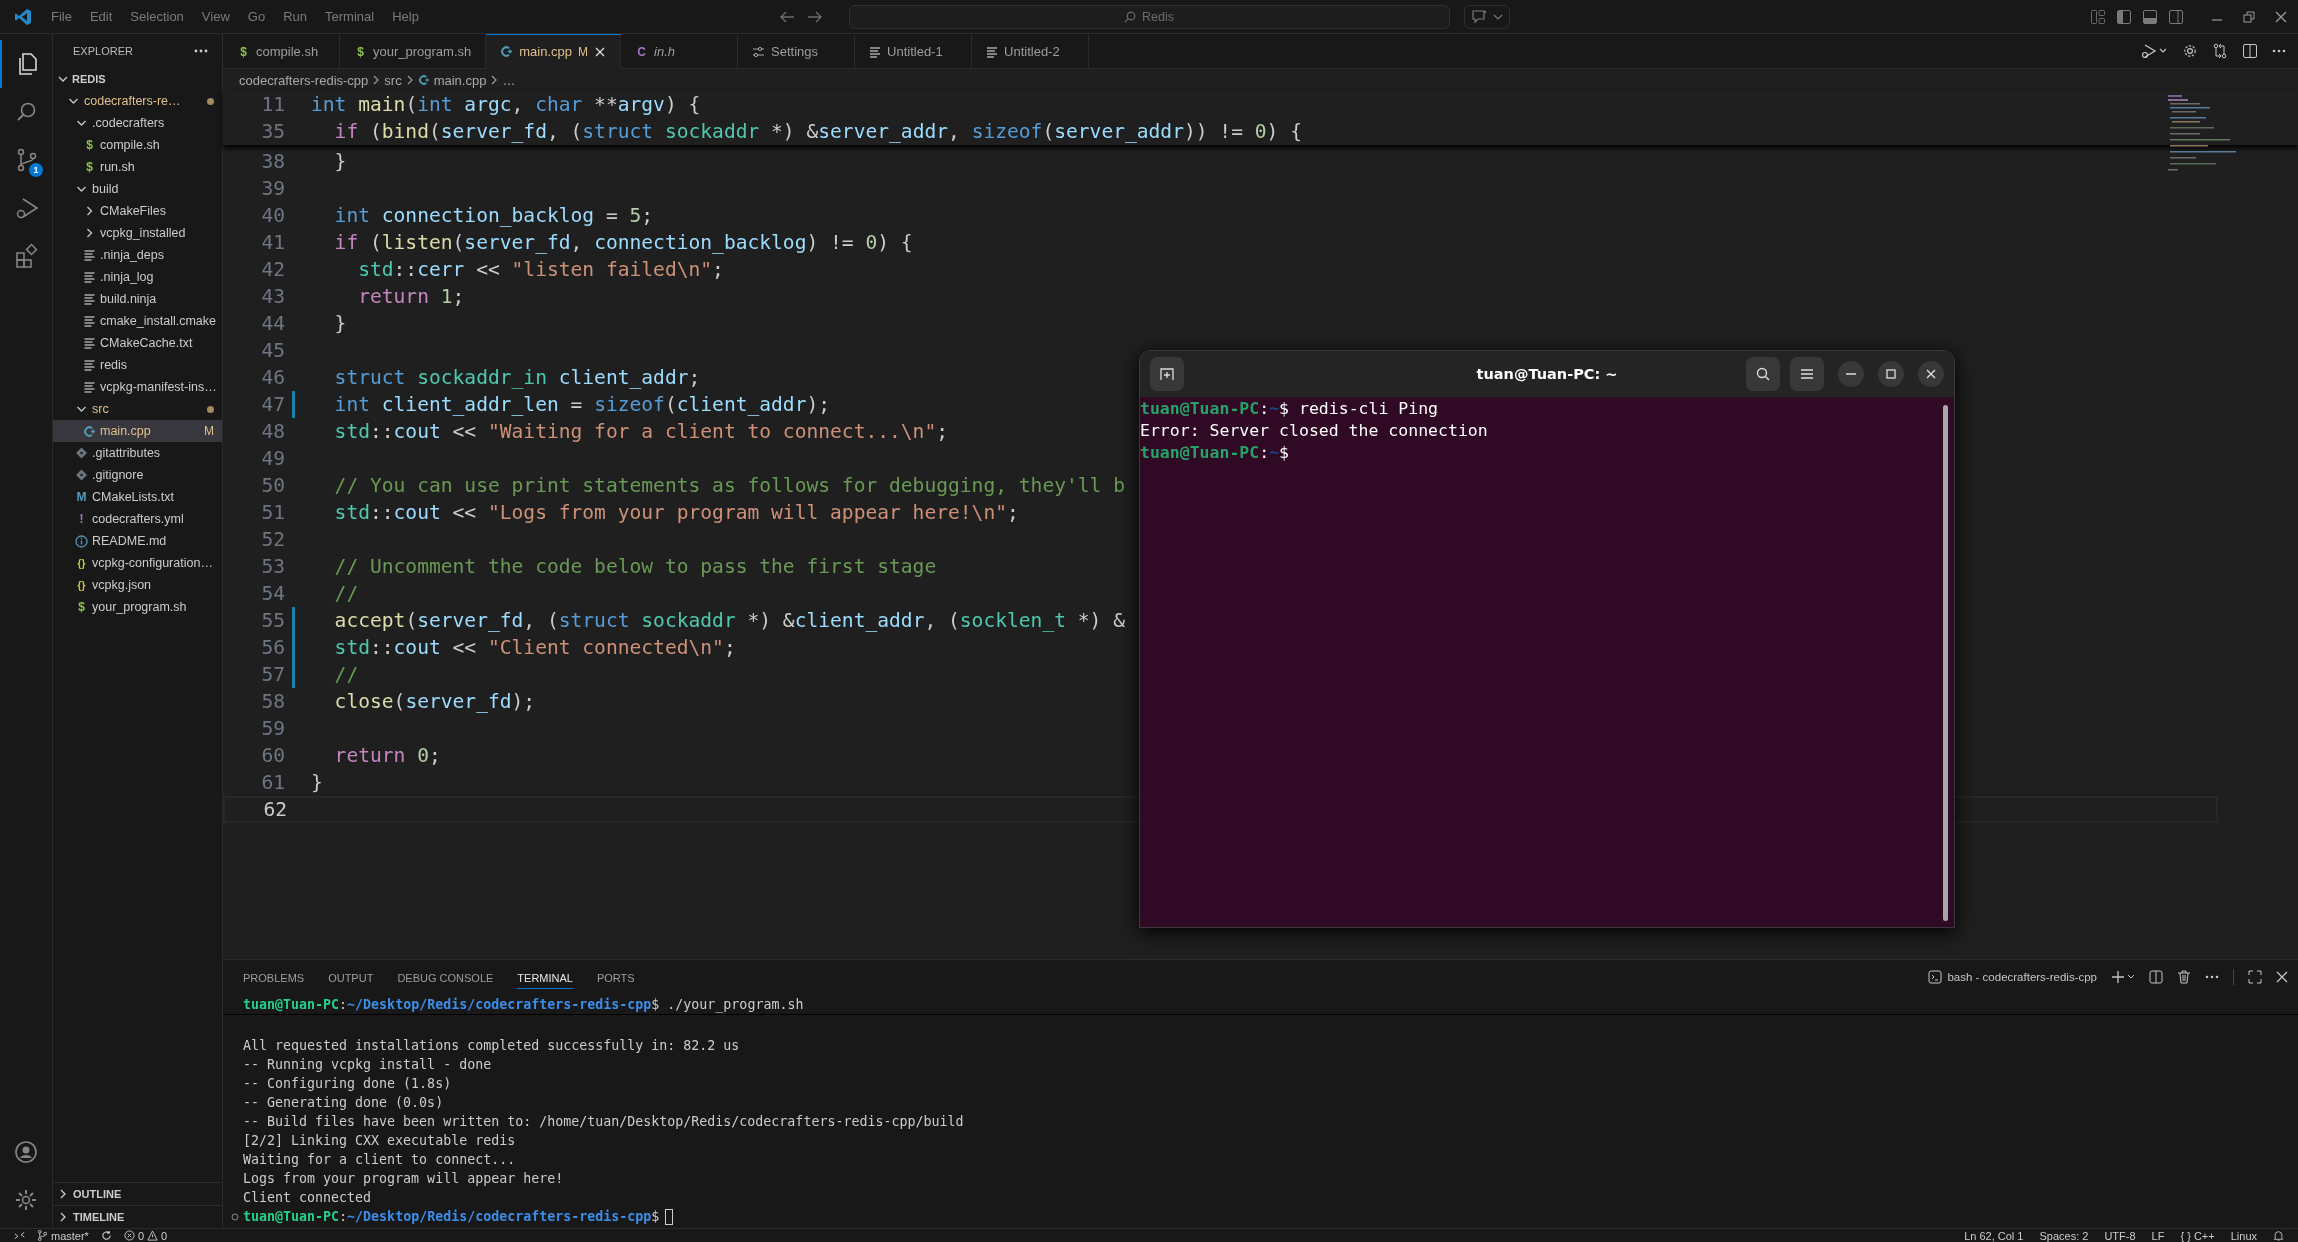 This screenshot has height=1242, width=2298. I want to click on tree-item: build, so click(137, 189).